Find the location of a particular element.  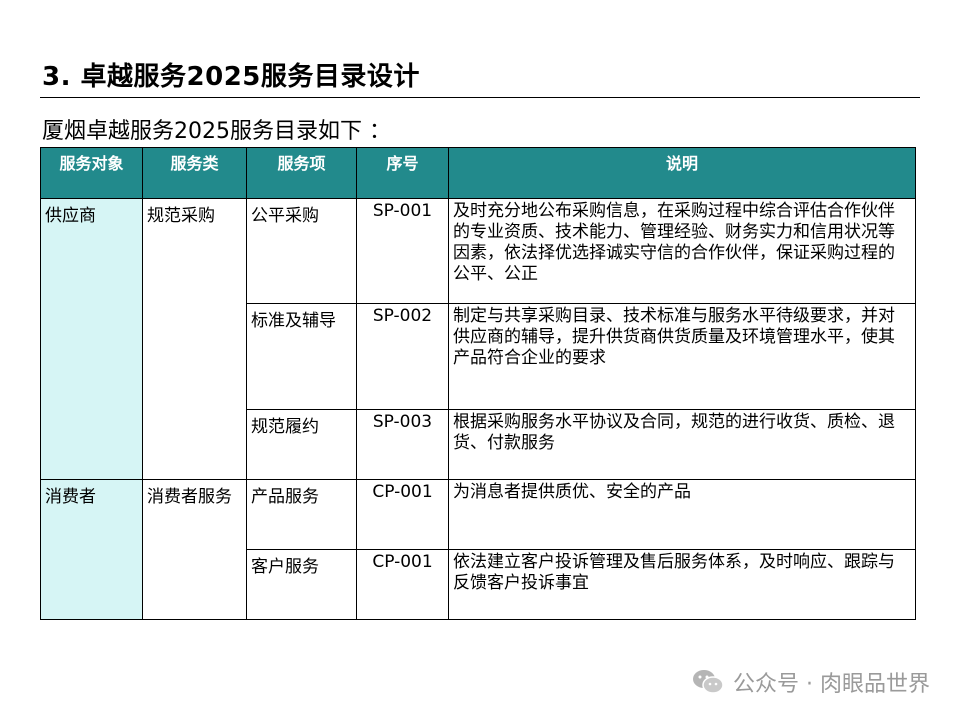

target-cell: 消费者 is located at coordinates (91, 549).